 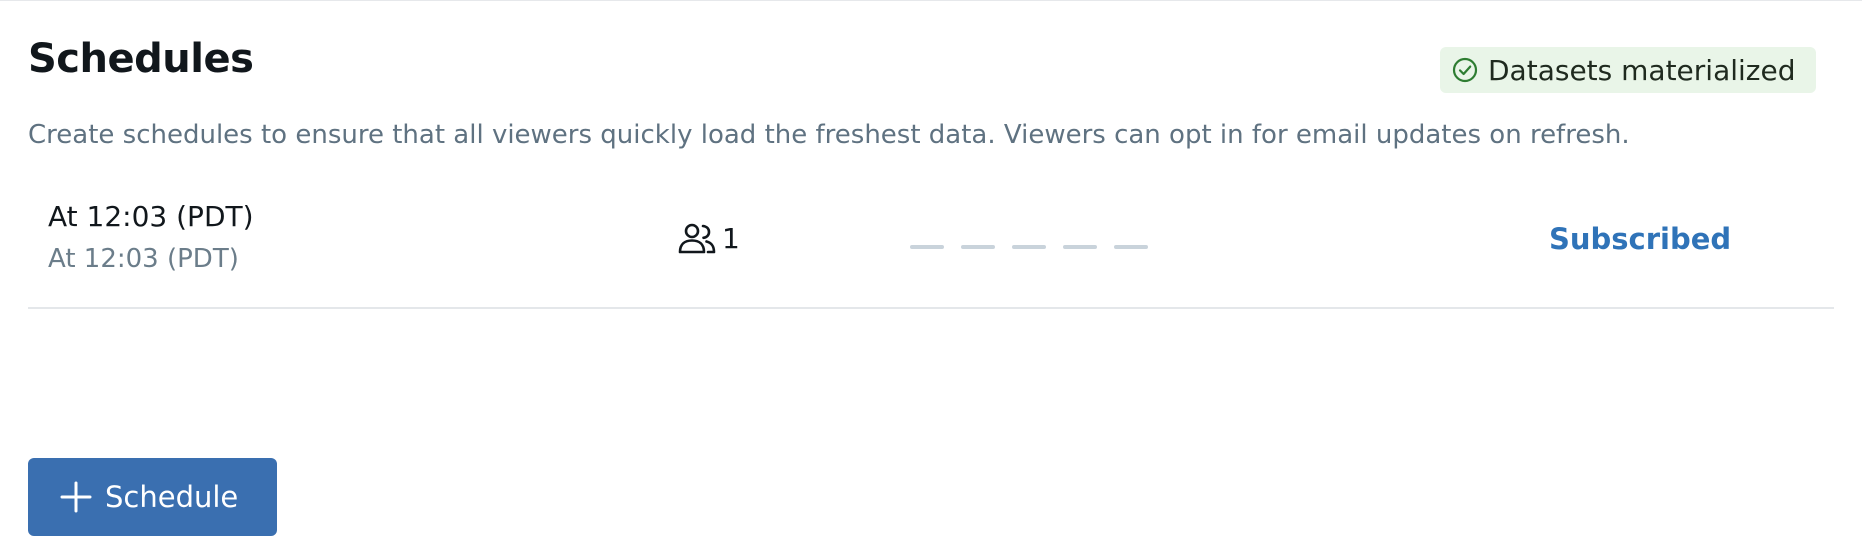 I want to click on plus-icon, so click(x=76, y=497).